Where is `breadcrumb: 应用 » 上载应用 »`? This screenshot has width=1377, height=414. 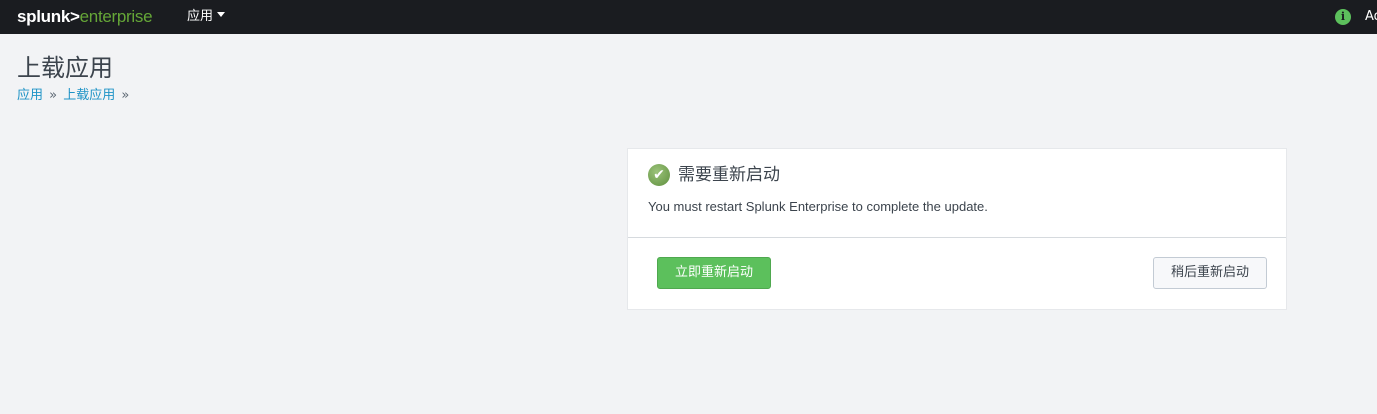 breadcrumb: 应用 » 上载应用 » is located at coordinates (74, 96).